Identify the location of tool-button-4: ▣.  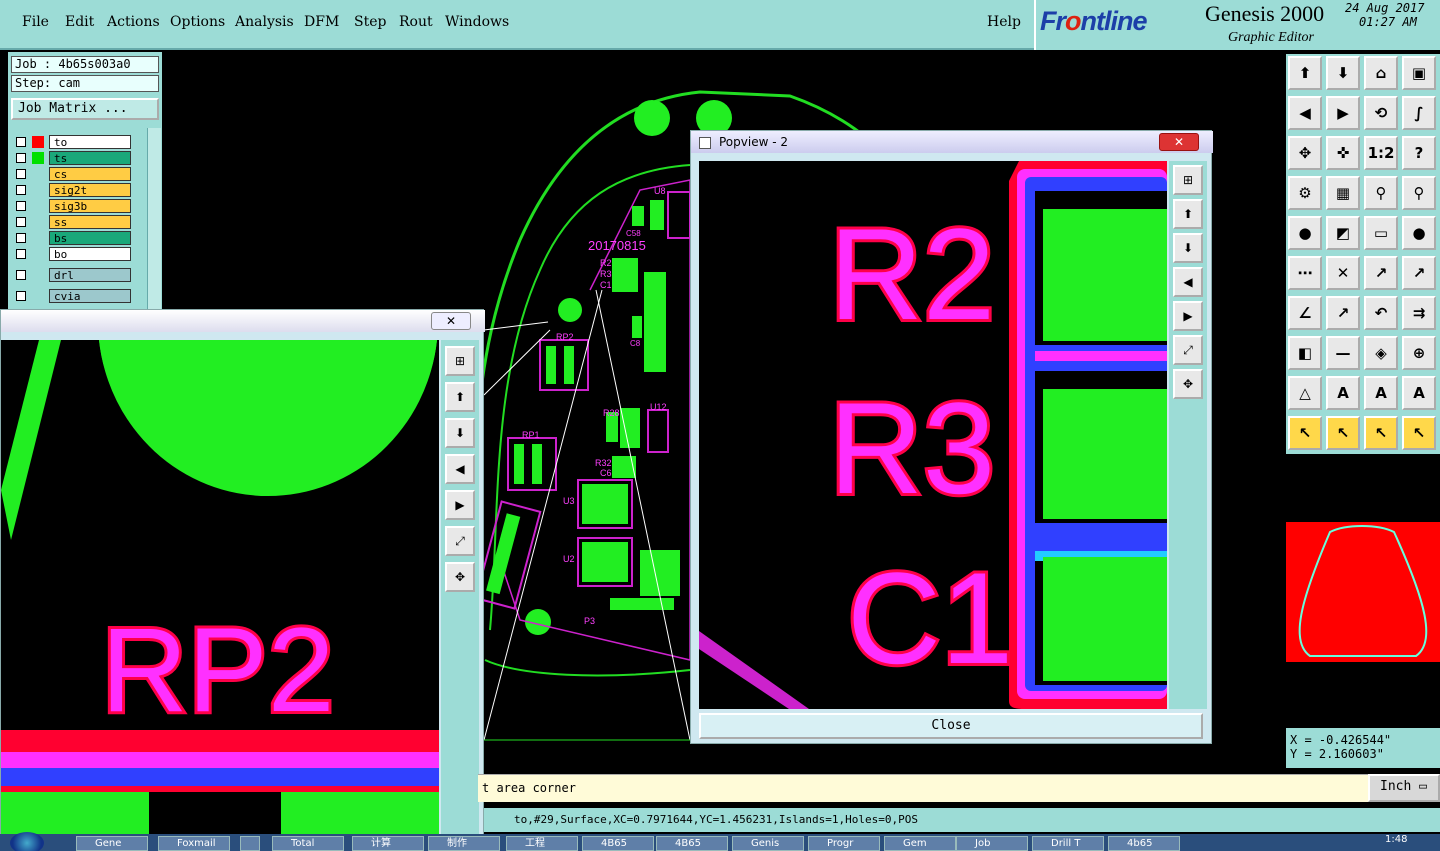
(1419, 73).